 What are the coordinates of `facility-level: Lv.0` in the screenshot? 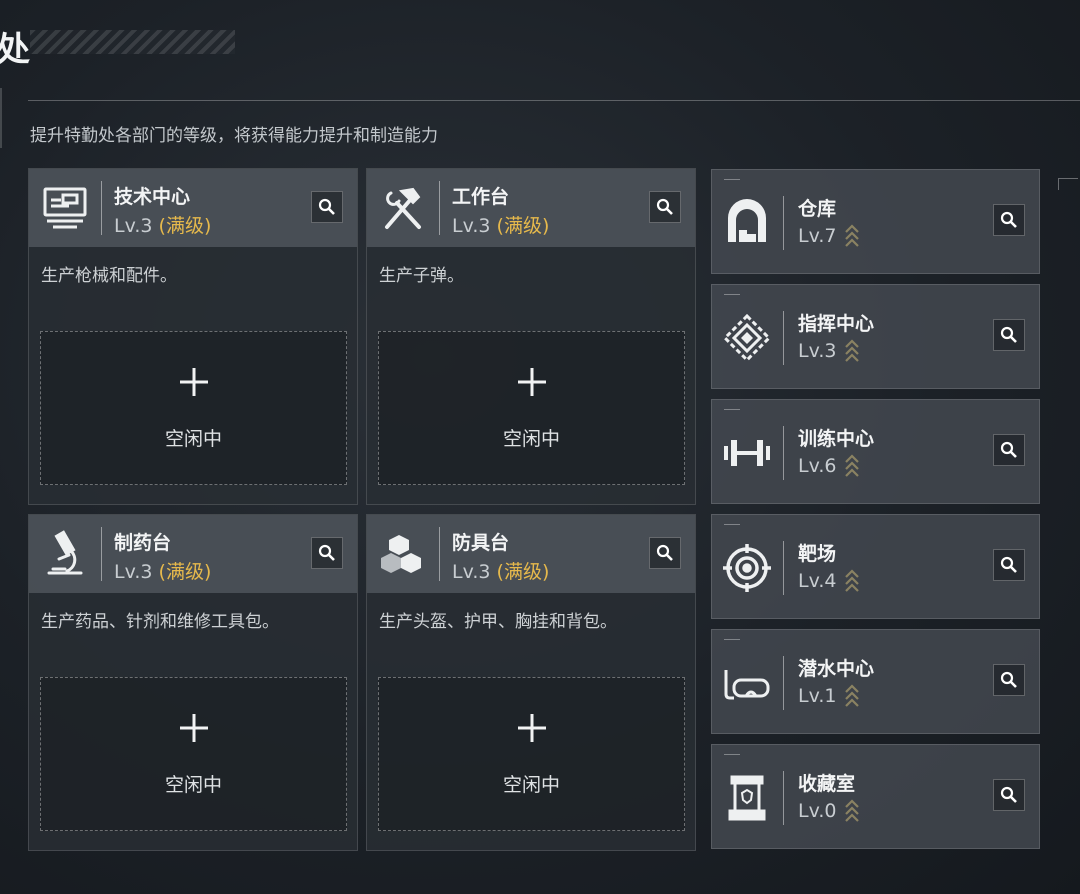 It's located at (829, 811).